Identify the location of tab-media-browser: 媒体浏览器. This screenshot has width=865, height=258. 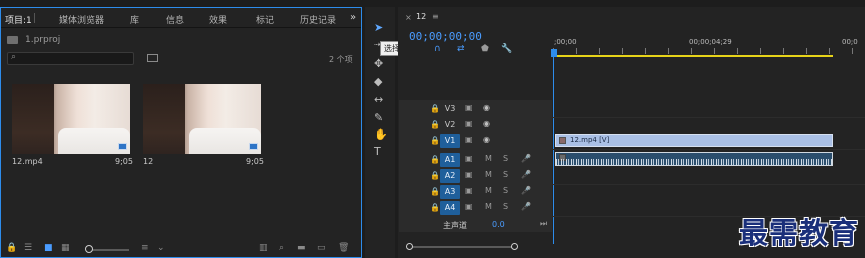
(81, 19).